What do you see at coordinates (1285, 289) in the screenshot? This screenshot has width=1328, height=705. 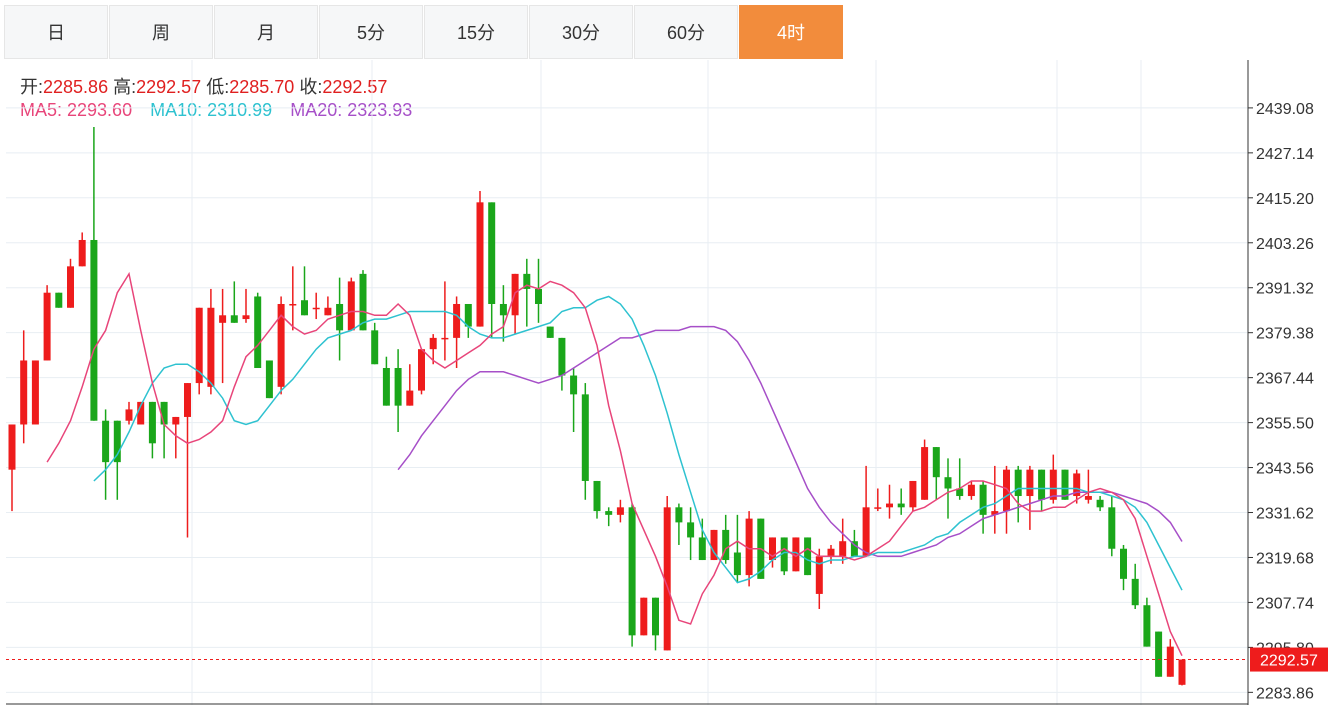 I see `y-tick-label-9: 2391.32` at bounding box center [1285, 289].